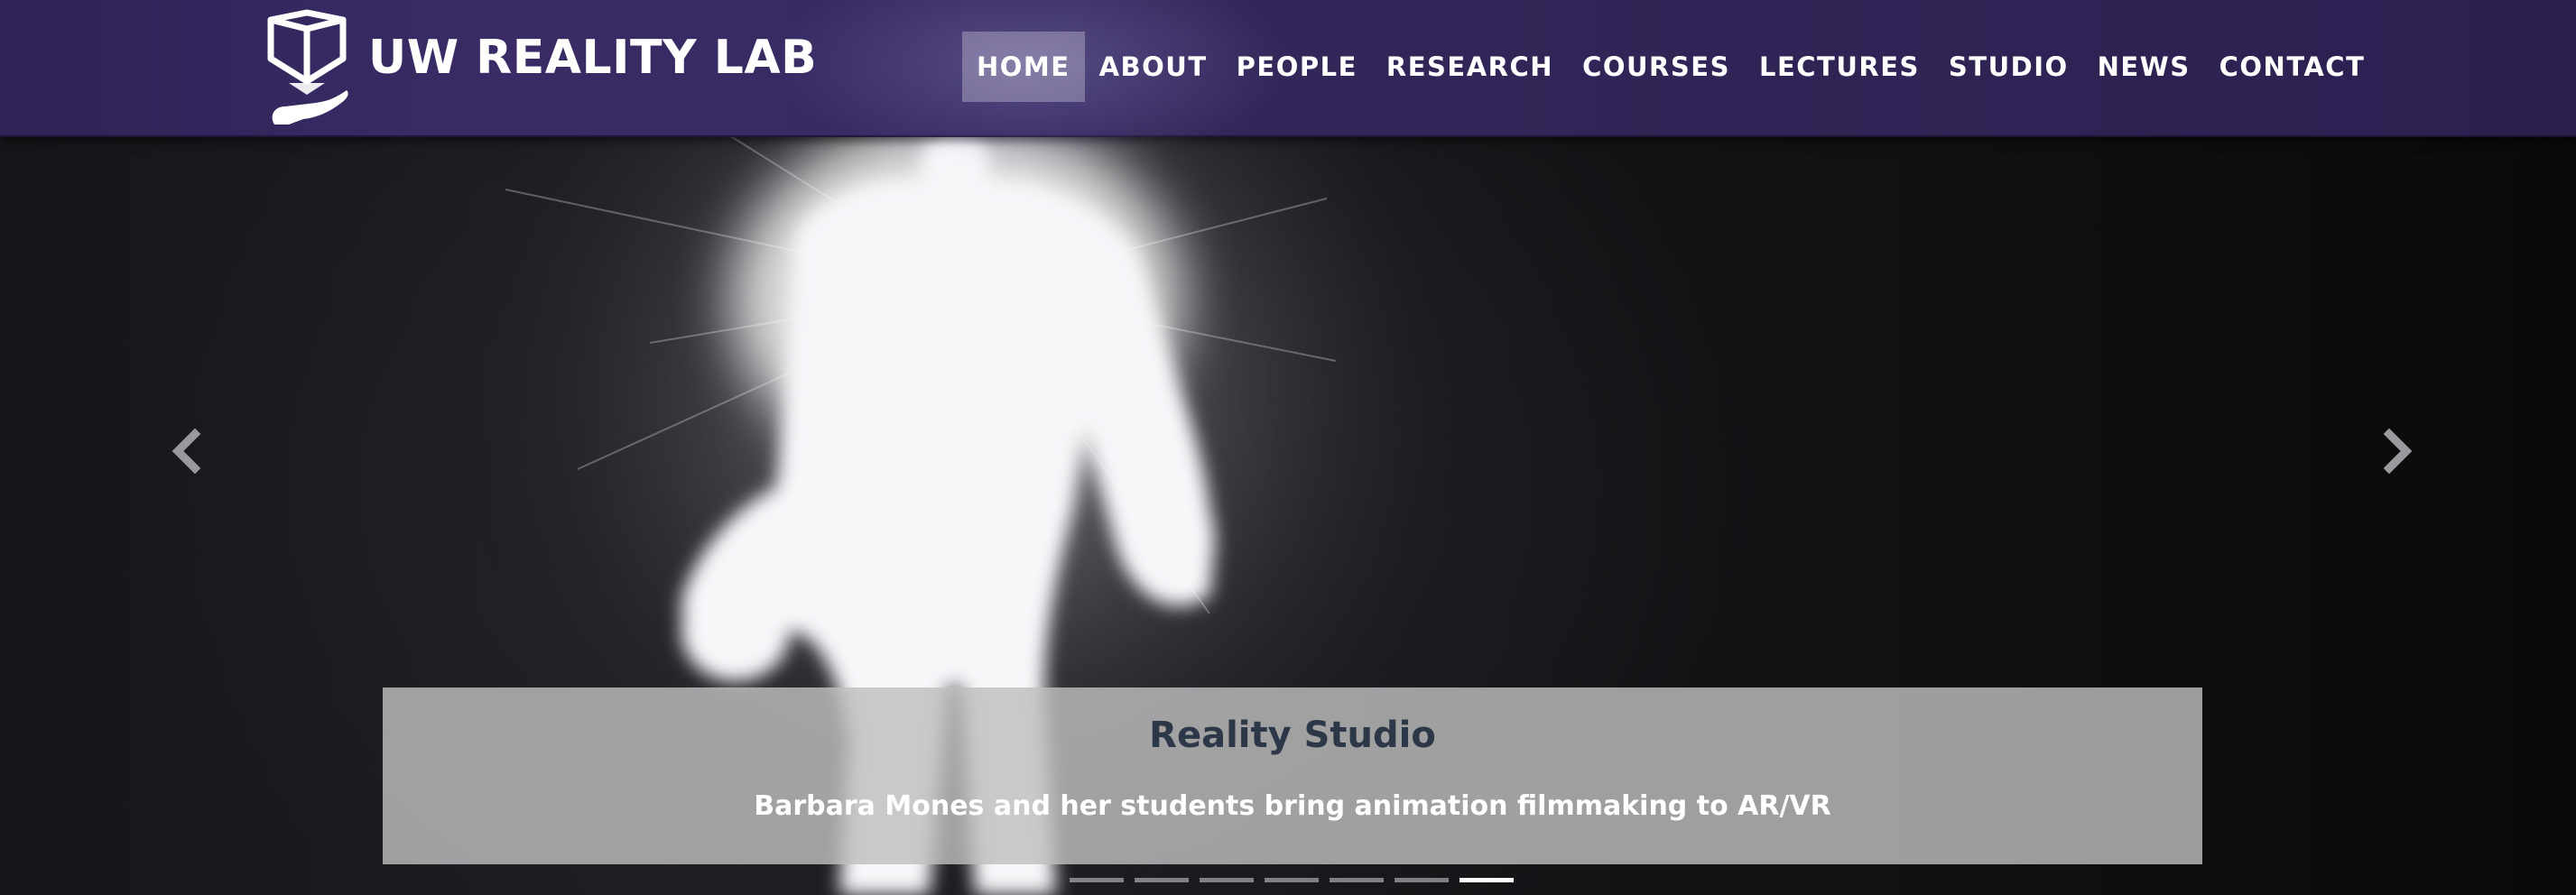 The width and height of the screenshot is (2576, 895). I want to click on chevron-right-icon, so click(2396, 451).